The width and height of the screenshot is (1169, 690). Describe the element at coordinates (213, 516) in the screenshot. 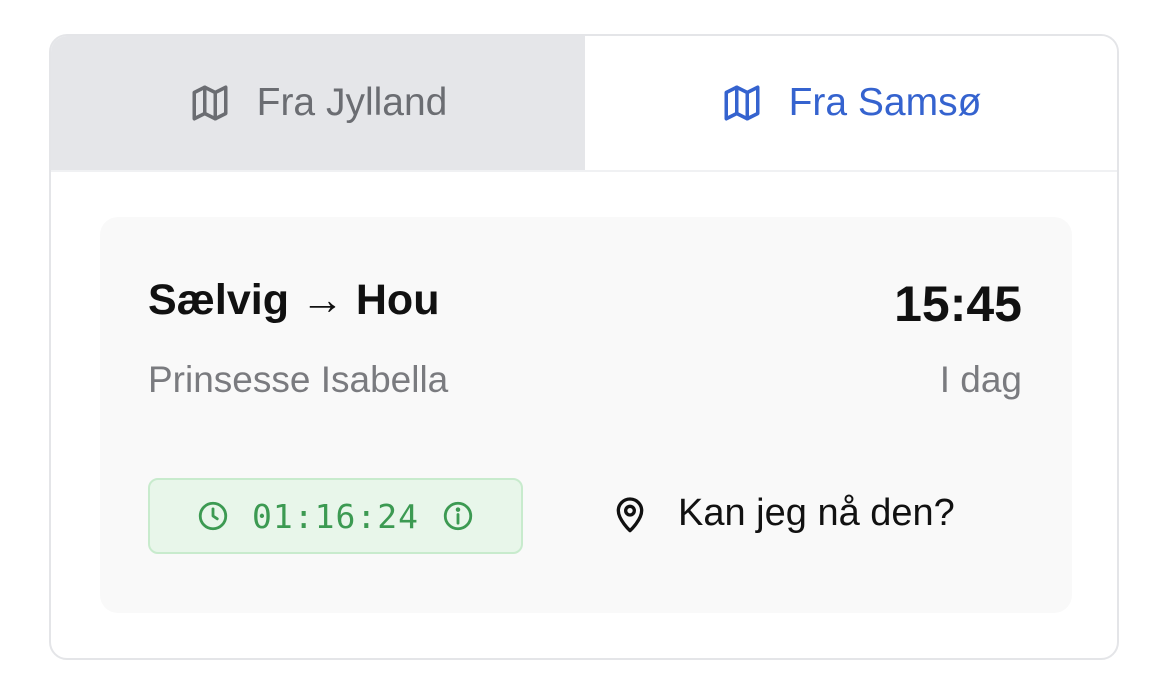

I see `clock-icon` at that location.